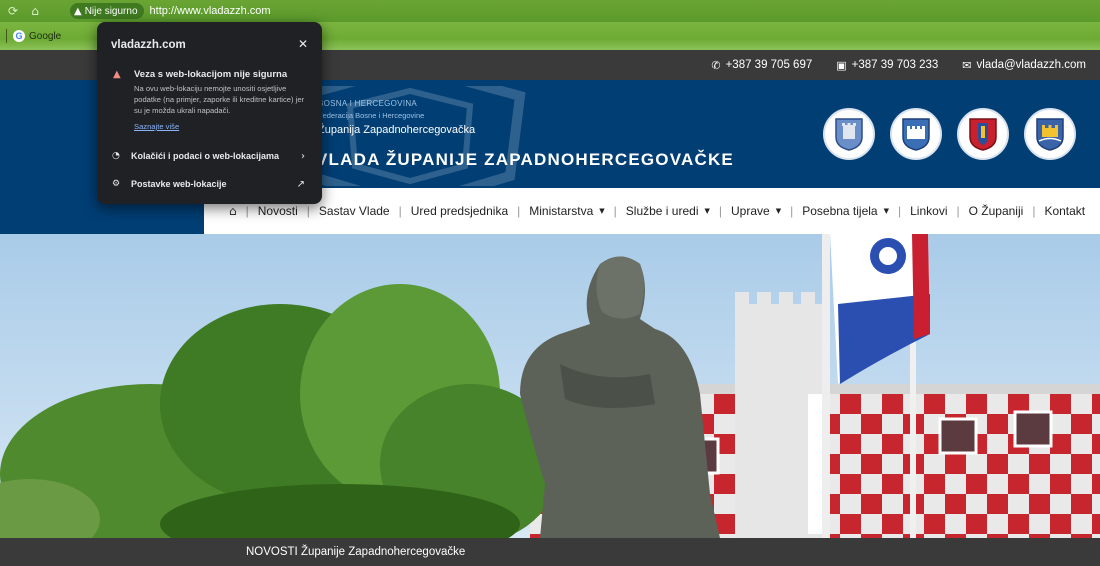  I want to click on cookies-label: Kolačići i podaci o web-lokacijama, so click(205, 156).